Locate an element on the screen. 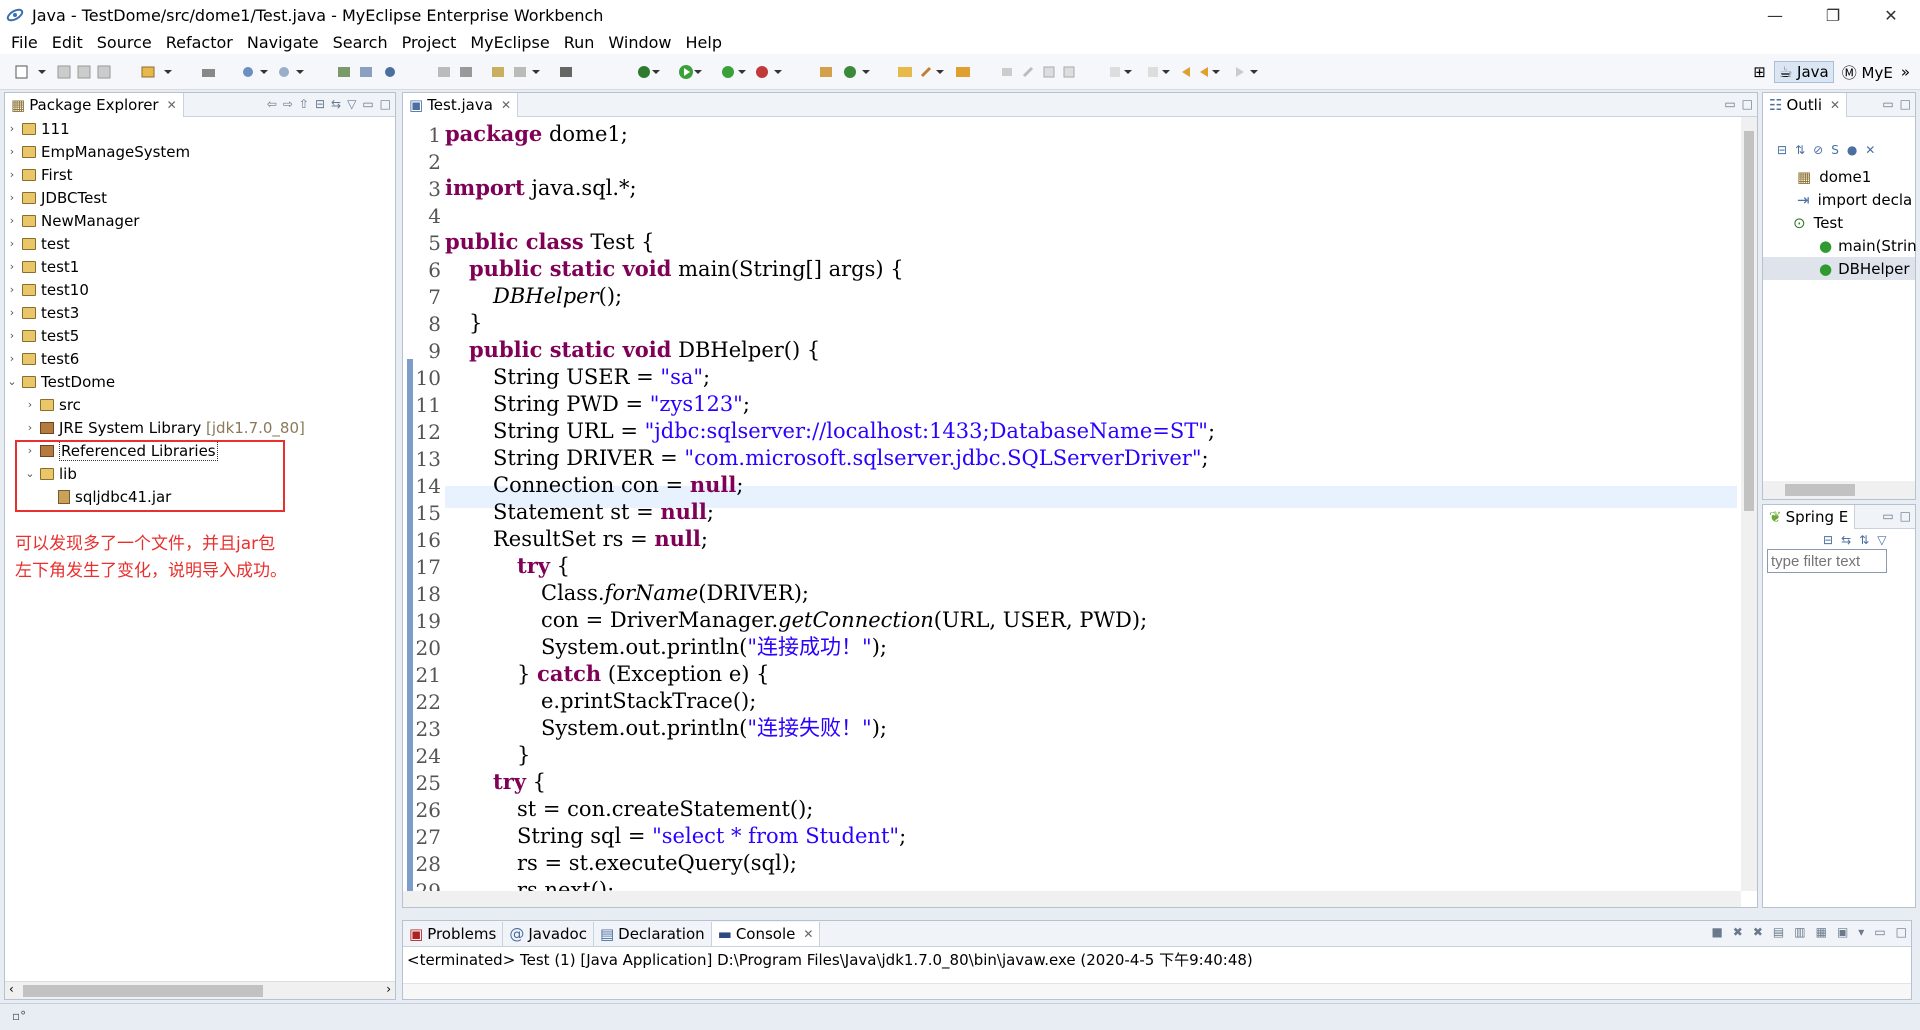  link-editor-icon: ⇆ is located at coordinates (336, 104).